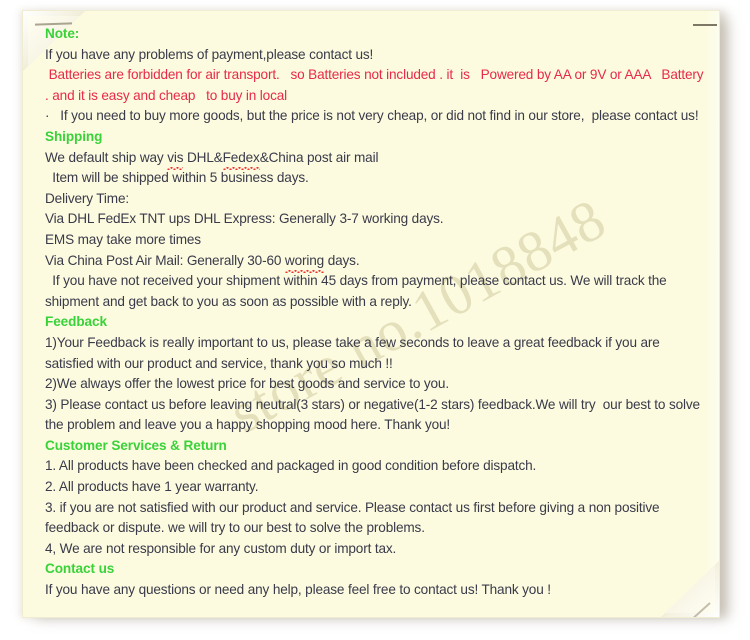  What do you see at coordinates (87, 198) in the screenshot?
I see `shipping-delivery-time-label: Delivery Time:` at bounding box center [87, 198].